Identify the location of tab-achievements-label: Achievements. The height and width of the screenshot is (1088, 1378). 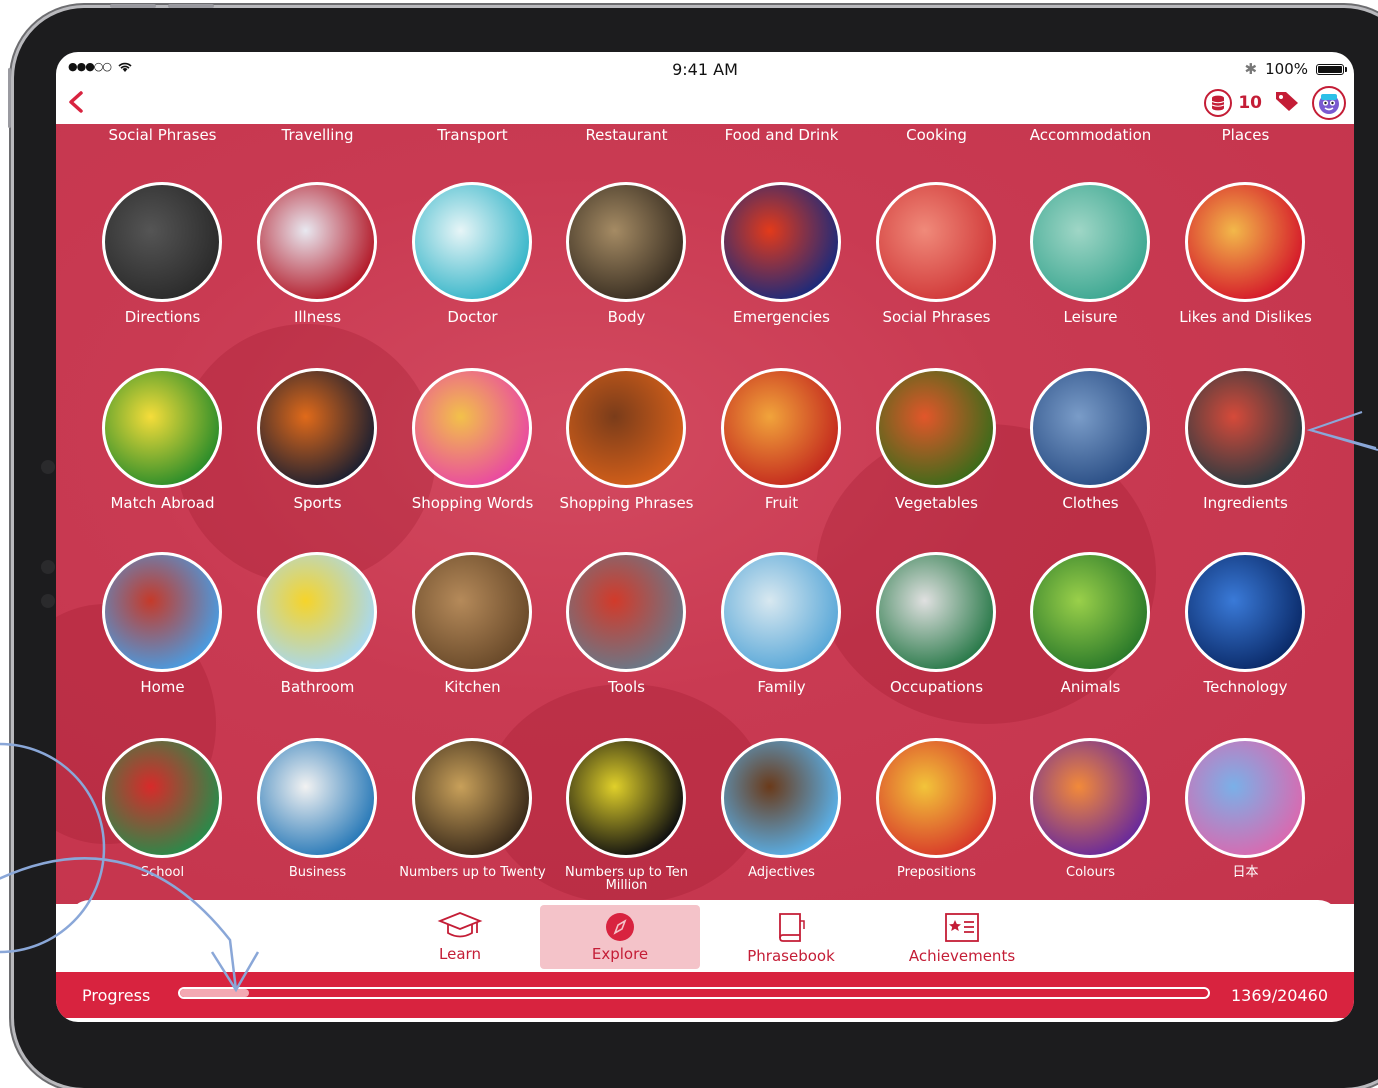
(962, 956).